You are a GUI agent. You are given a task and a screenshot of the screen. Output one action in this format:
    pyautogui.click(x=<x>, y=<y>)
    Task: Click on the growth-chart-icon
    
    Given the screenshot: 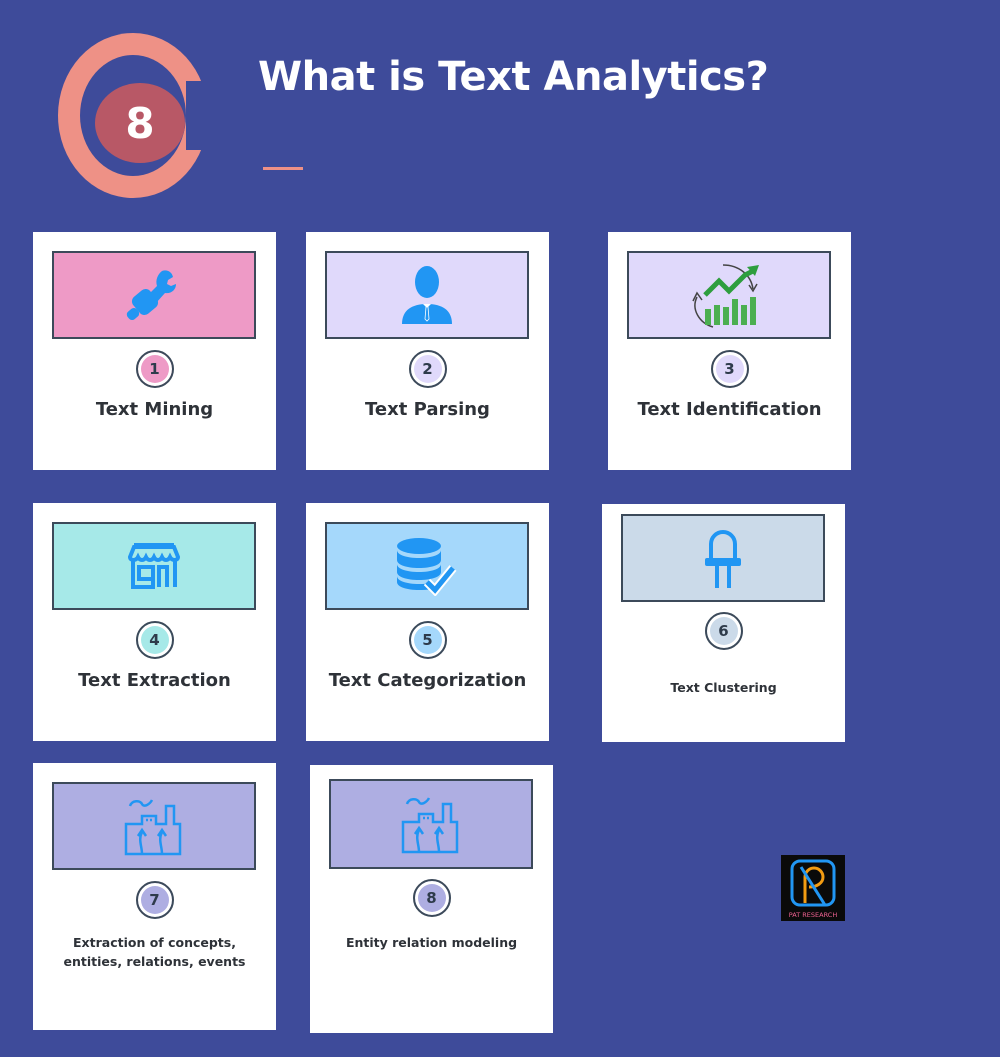 What is the action you would take?
    pyautogui.click(x=725, y=296)
    